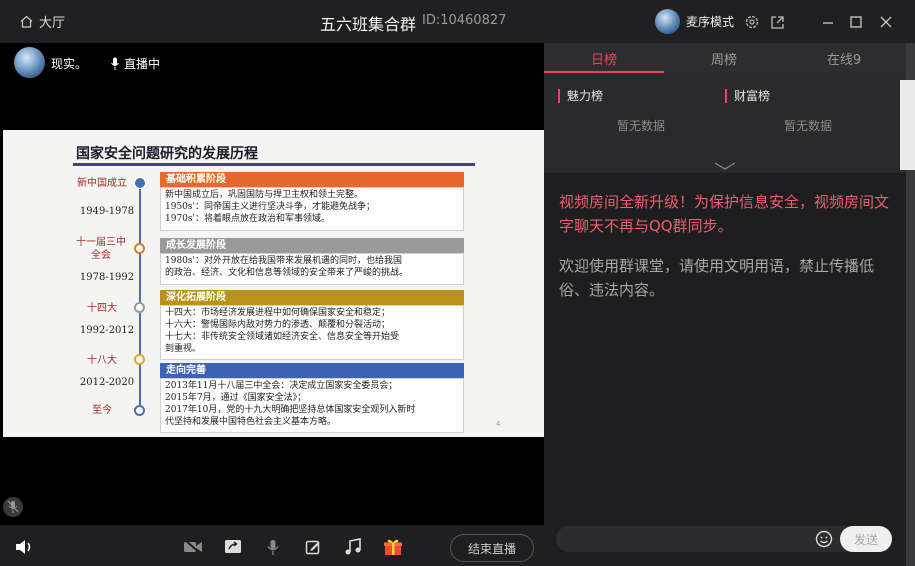 The width and height of the screenshot is (915, 566). I want to click on maximize-icon, so click(856, 22).